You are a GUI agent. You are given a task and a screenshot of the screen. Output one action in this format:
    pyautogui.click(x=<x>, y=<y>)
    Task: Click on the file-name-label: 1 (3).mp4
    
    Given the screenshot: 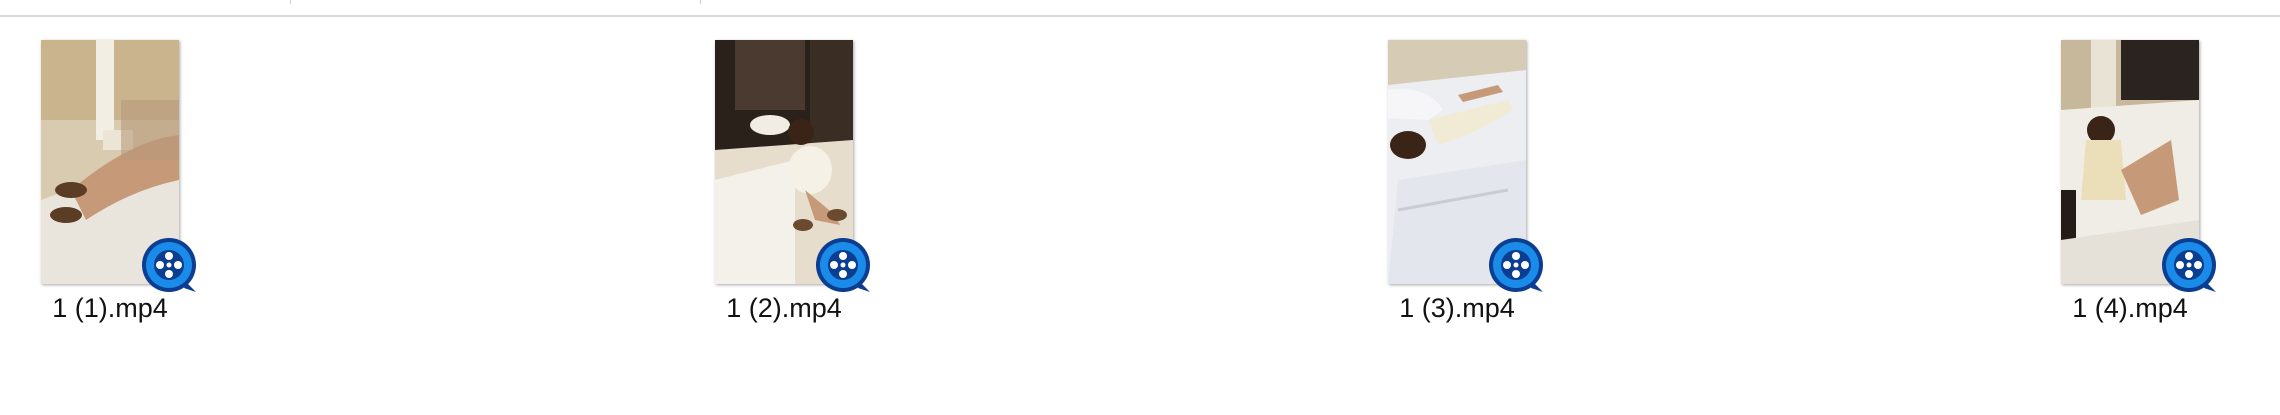 What is the action you would take?
    pyautogui.click(x=1457, y=308)
    